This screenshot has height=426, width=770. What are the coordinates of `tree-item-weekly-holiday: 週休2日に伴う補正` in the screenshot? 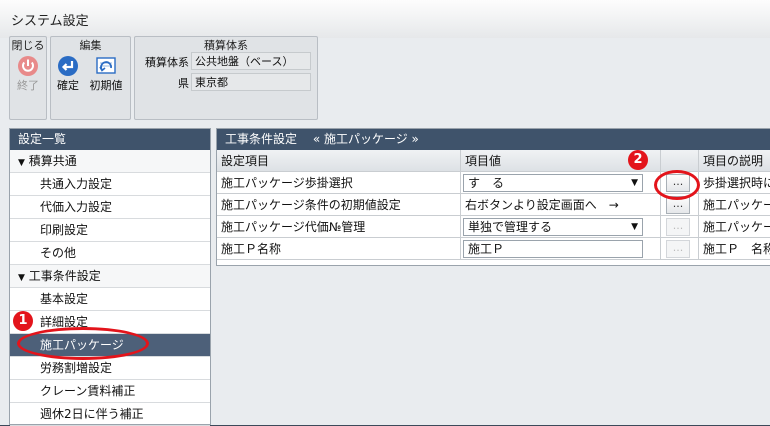 It's located at (110, 414).